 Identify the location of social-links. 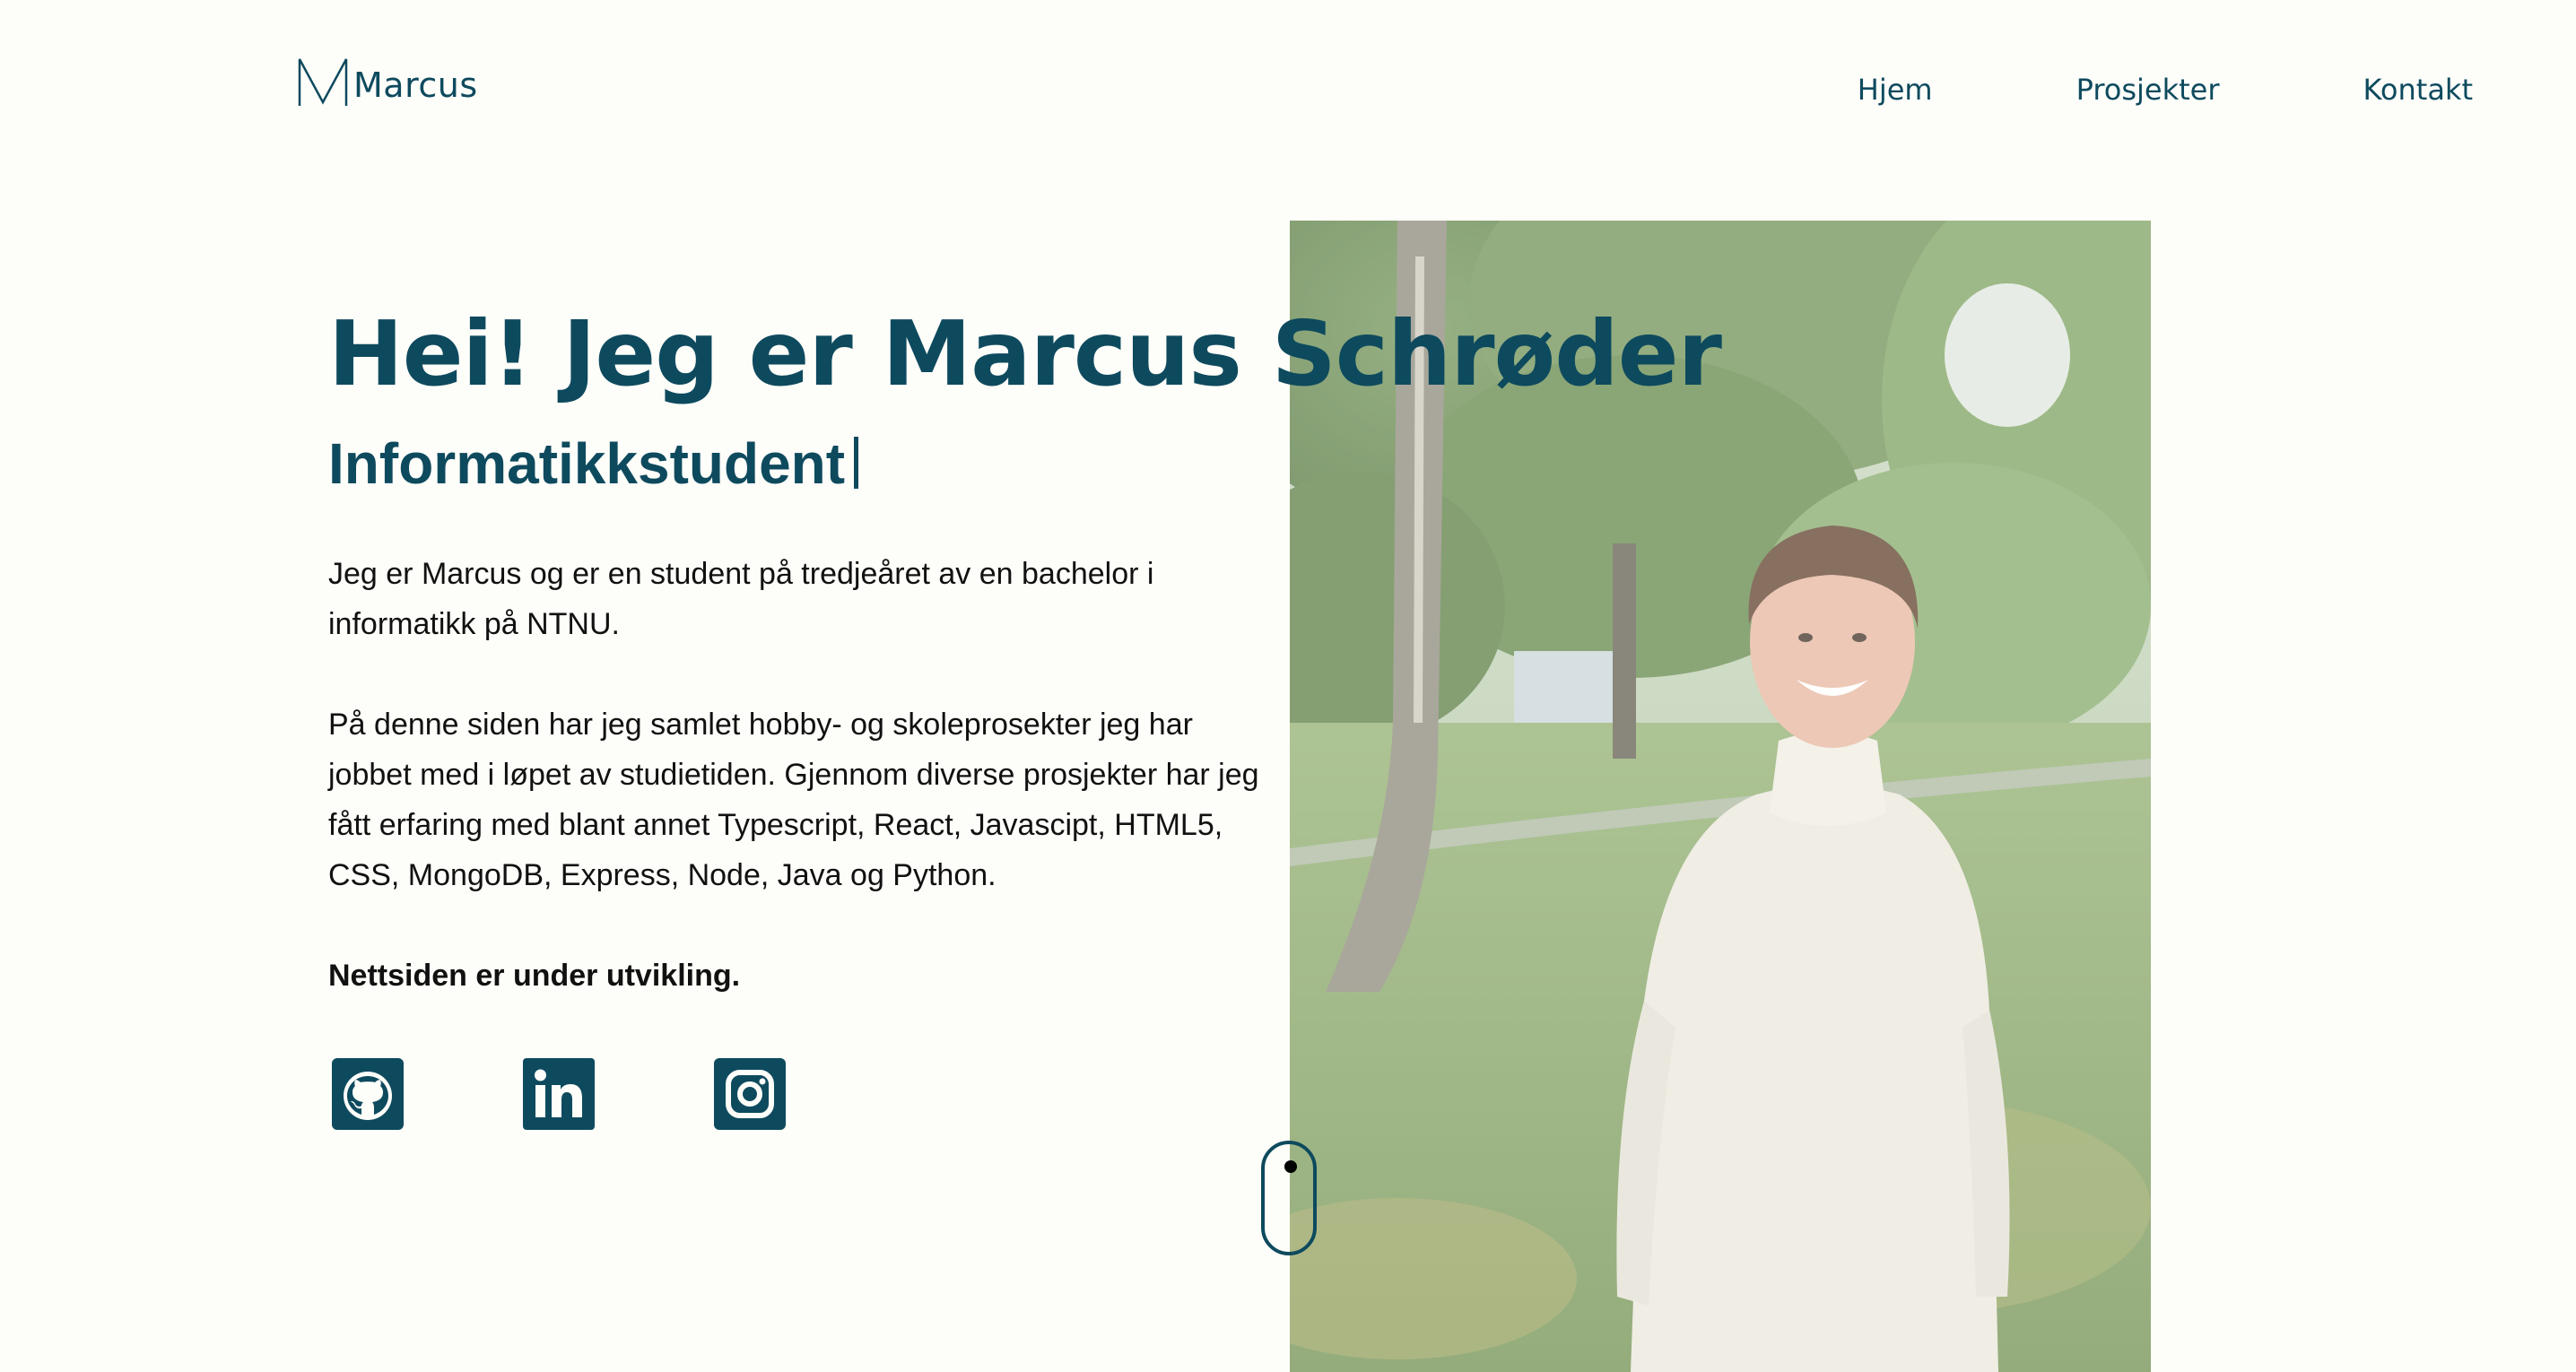
(559, 1094).